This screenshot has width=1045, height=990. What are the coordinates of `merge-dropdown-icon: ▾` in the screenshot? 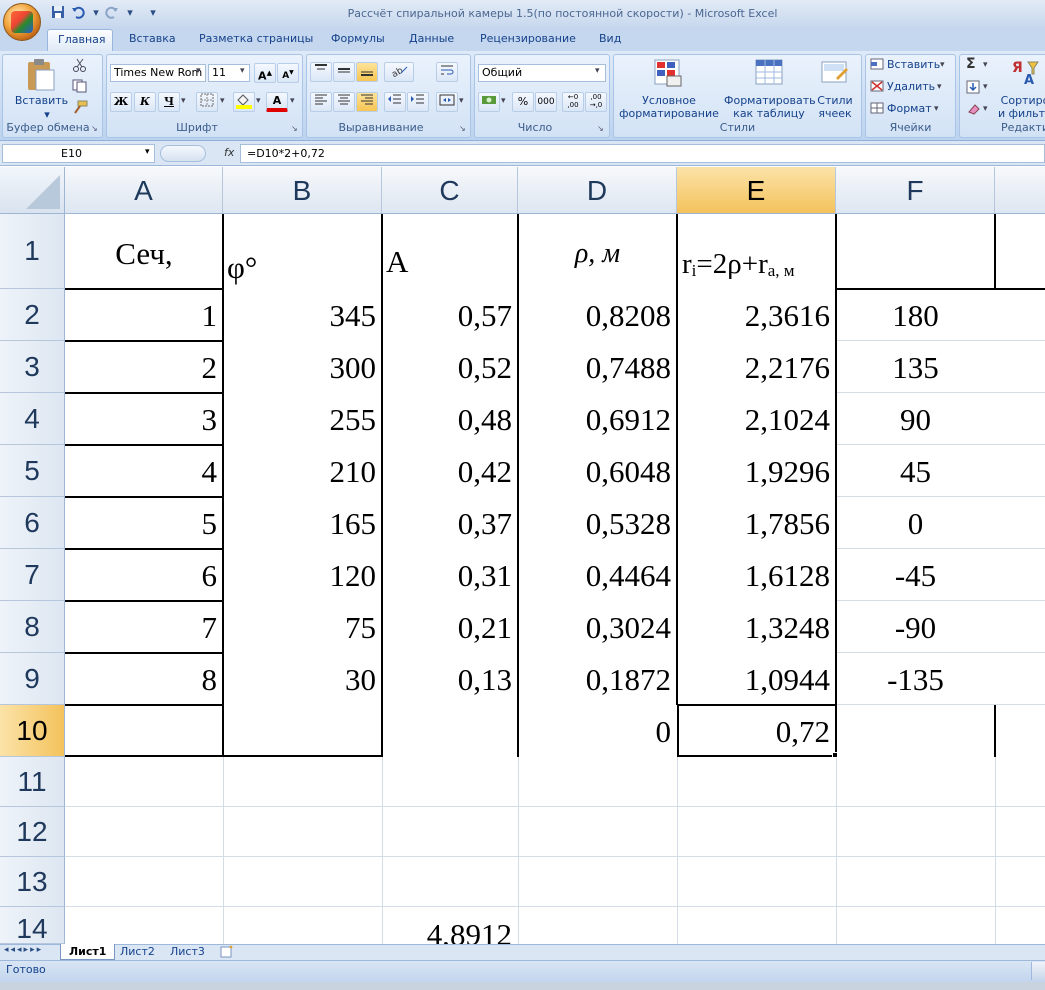 It's located at (461, 101).